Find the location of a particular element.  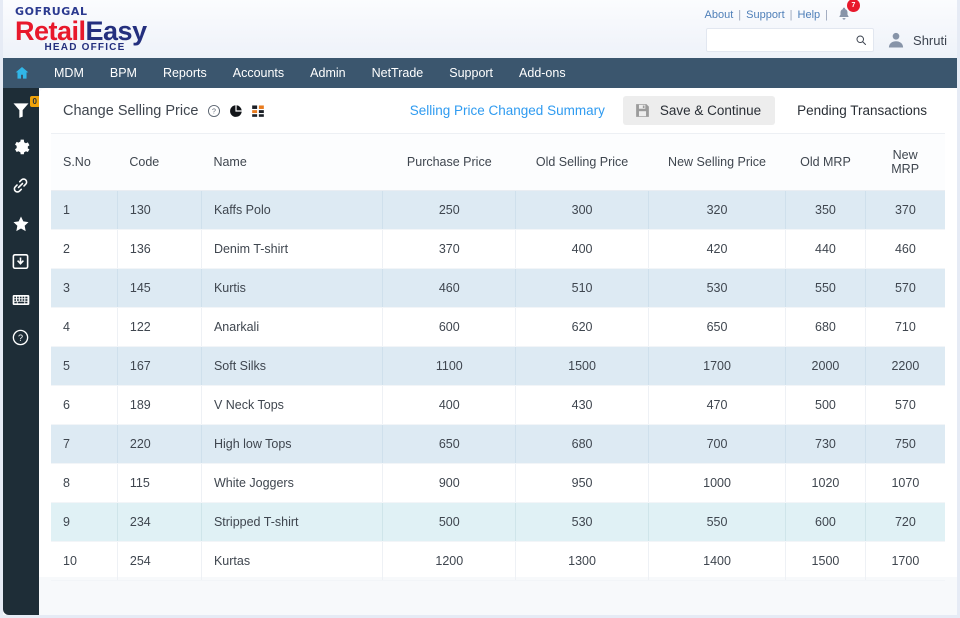

cell-new-mrp: 710 is located at coordinates (905, 327).